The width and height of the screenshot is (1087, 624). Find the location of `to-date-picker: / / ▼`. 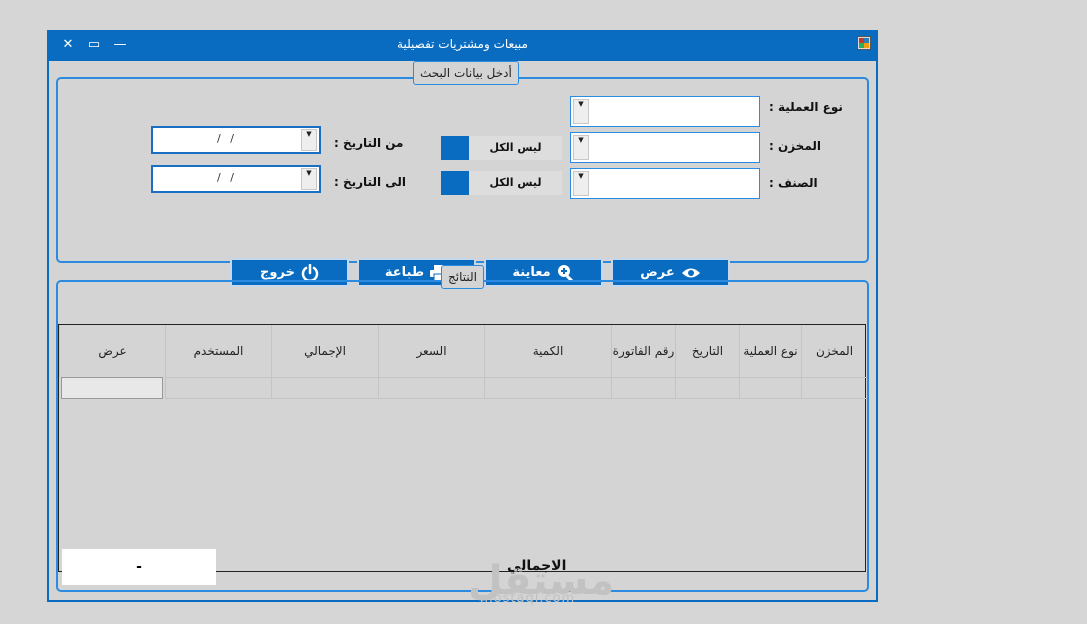

to-date-picker: / / ▼ is located at coordinates (236, 179).